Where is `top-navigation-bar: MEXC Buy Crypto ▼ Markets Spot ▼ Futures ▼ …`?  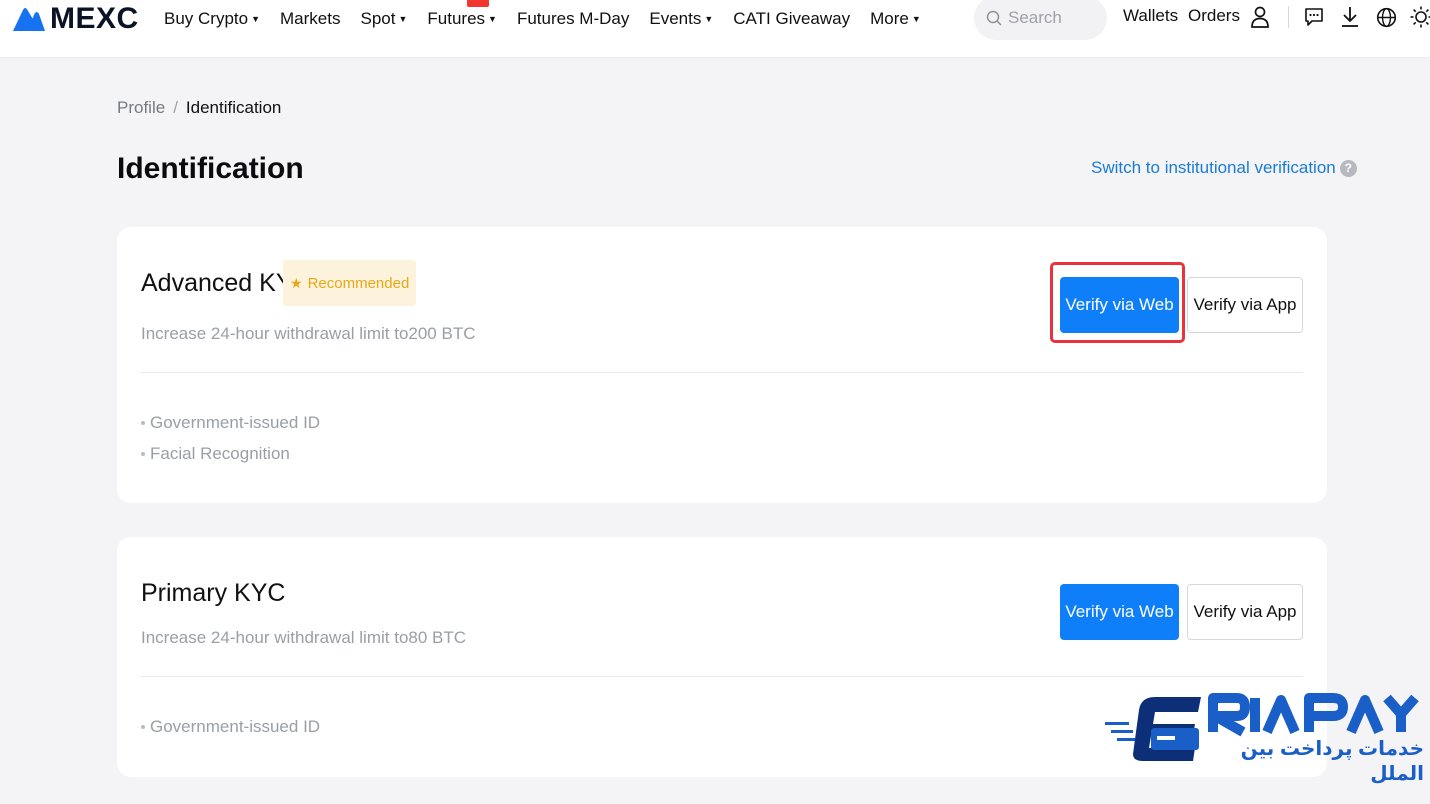
top-navigation-bar: MEXC Buy Crypto ▼ Markets Spot ▼ Futures ▼ … is located at coordinates (715, 29).